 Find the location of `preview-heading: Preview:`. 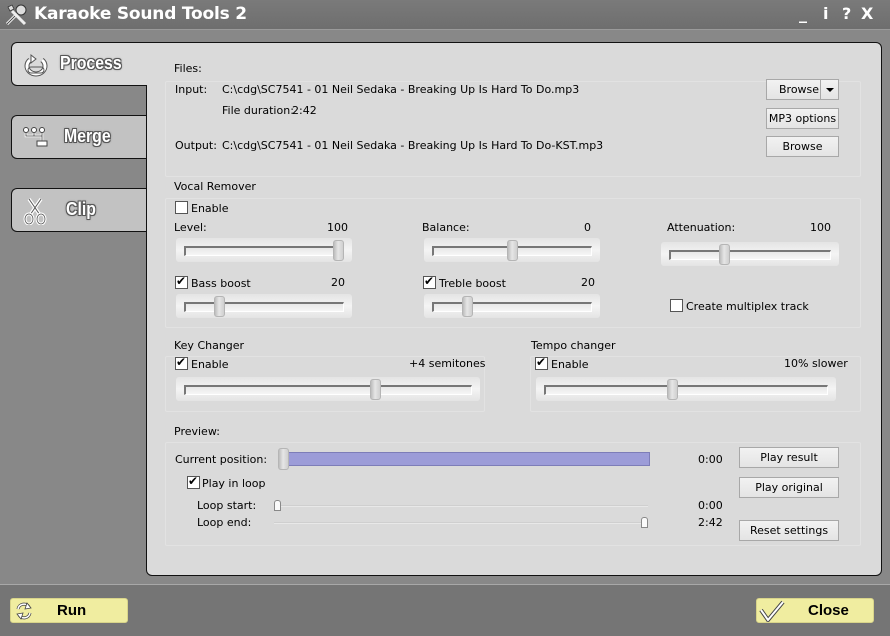

preview-heading: Preview: is located at coordinates (197, 431).